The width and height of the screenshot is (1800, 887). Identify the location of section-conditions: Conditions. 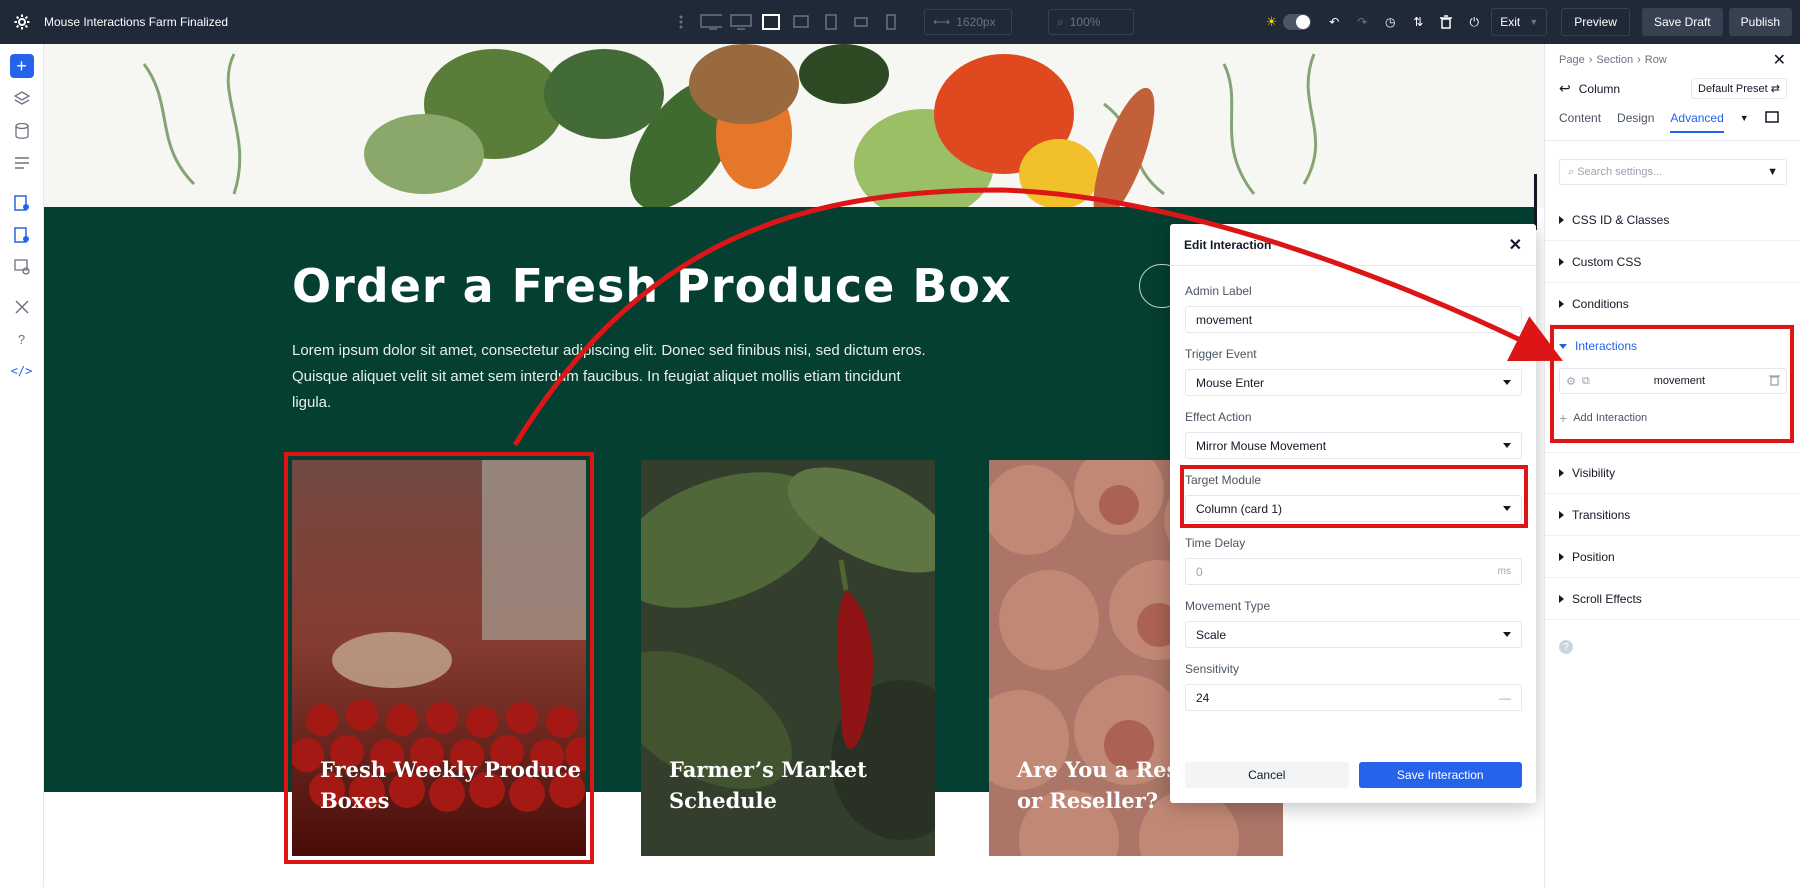
(1672, 304).